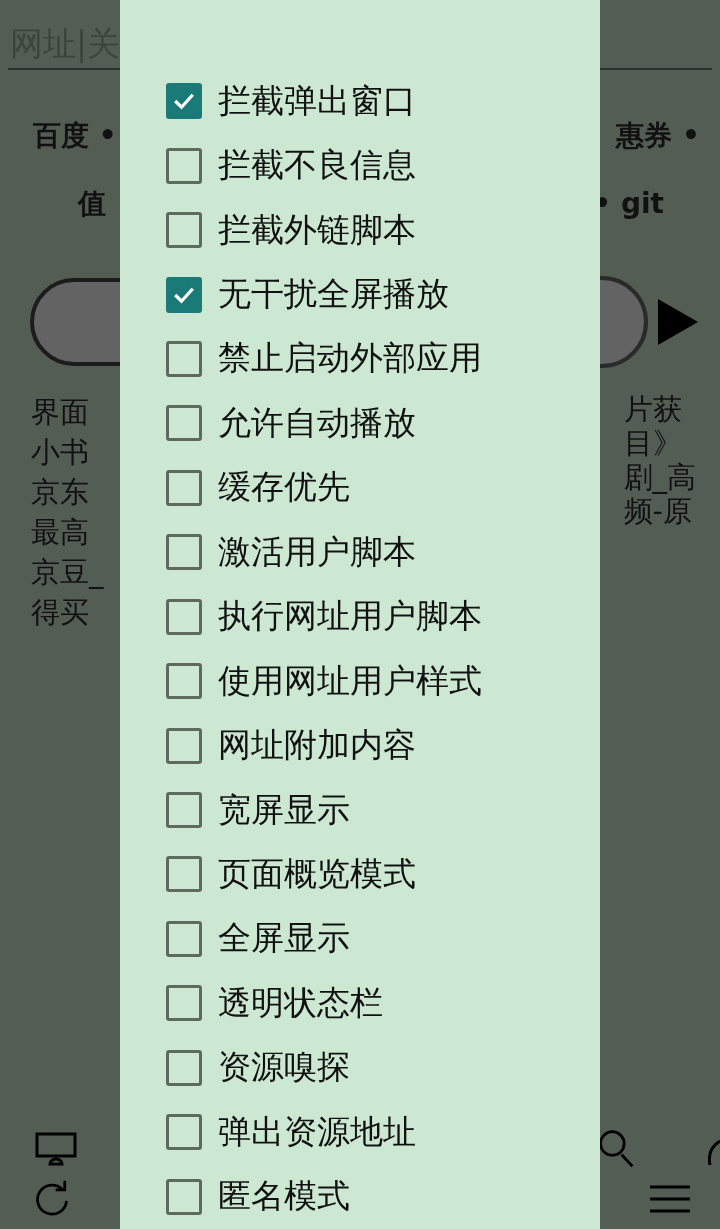 Image resolution: width=720 pixels, height=1229 pixels. Describe the element at coordinates (360, 745) in the screenshot. I see `option-checkbox: 网址附加内容` at that location.